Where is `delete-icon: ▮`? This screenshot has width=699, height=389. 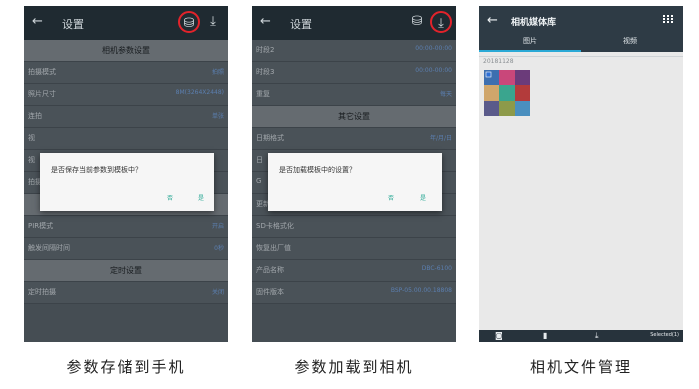 delete-icon: ▮ is located at coordinates (545, 336).